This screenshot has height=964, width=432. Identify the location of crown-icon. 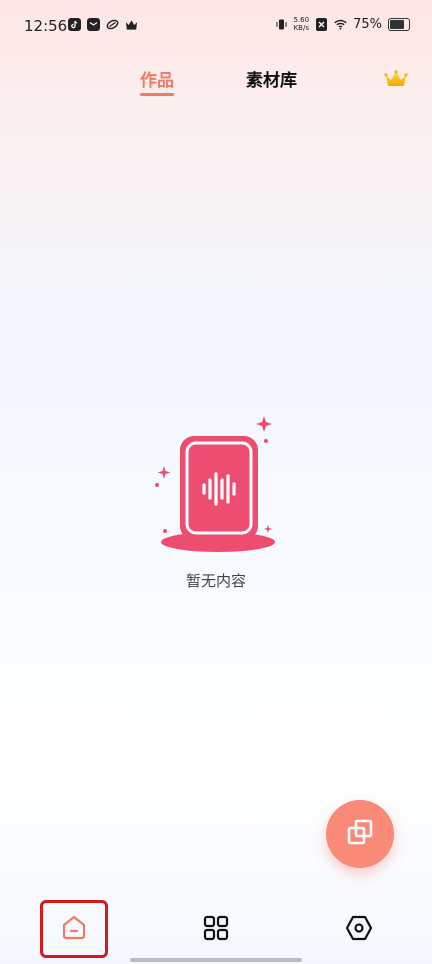
(396, 79).